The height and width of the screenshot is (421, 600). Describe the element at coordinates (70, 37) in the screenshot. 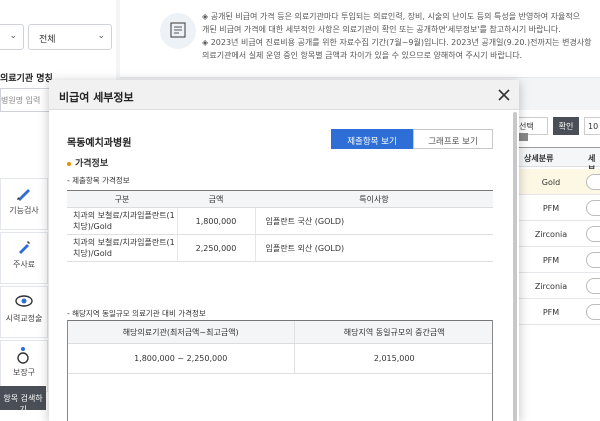

I see `subcategory-select: 전체 ⌄` at that location.